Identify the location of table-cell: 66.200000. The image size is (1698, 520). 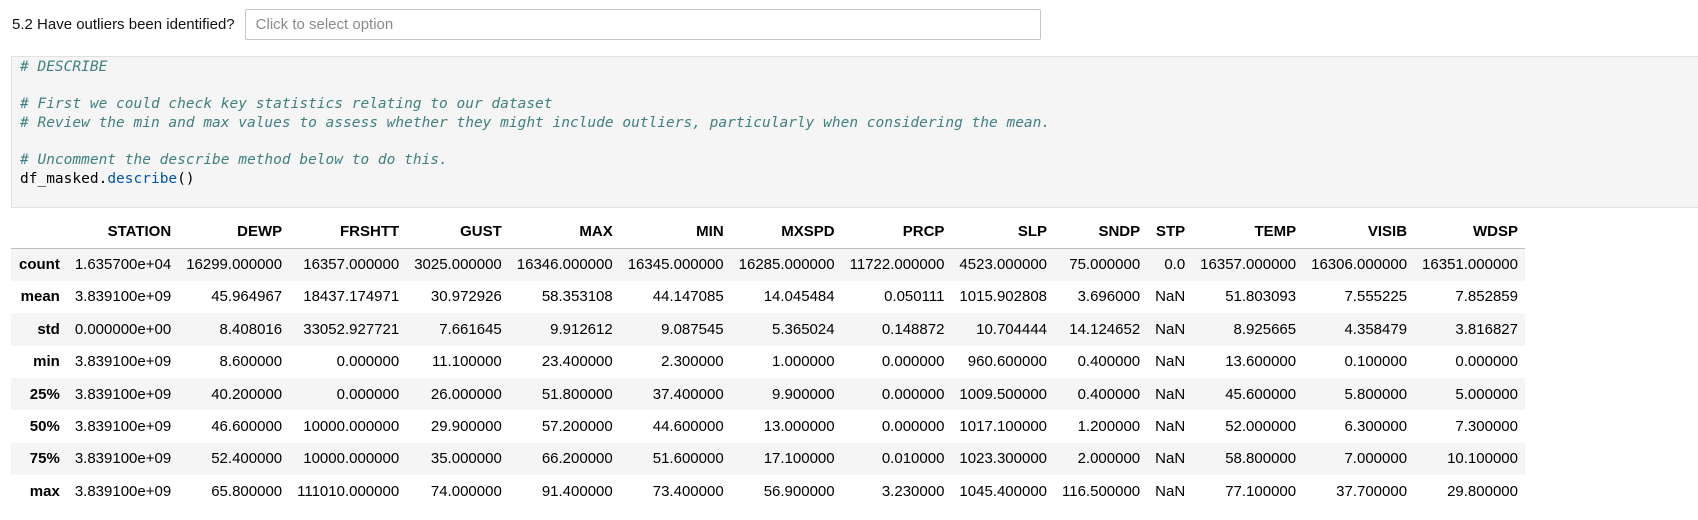
(577, 459).